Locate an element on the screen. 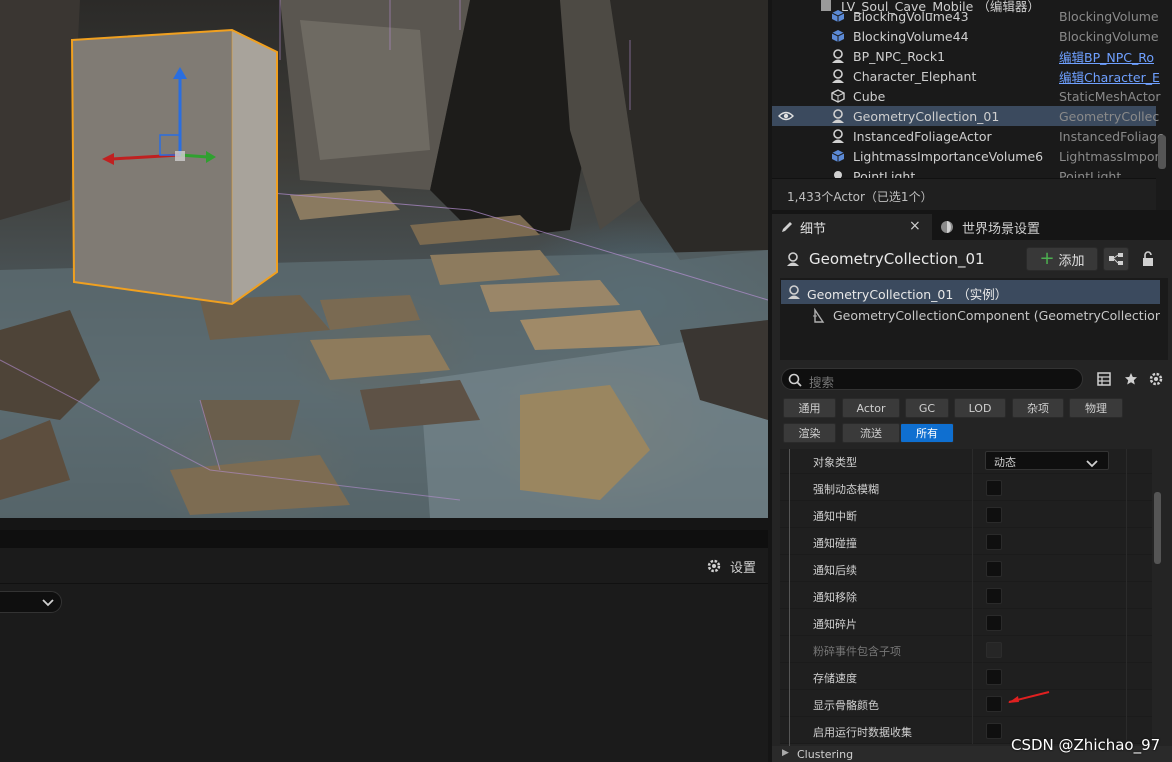 This screenshot has height=762, width=1172. outliner-scrollbar is located at coordinates (1162, 152).